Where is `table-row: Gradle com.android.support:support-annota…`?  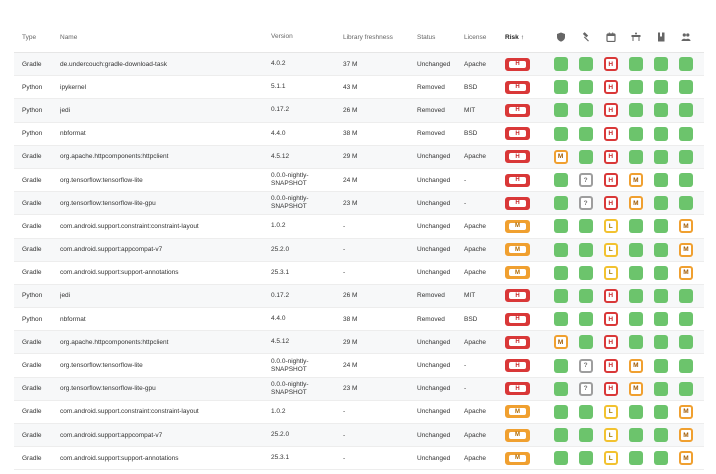
table-row: Gradle com.android.support:support-annota… is located at coordinates (359, 459).